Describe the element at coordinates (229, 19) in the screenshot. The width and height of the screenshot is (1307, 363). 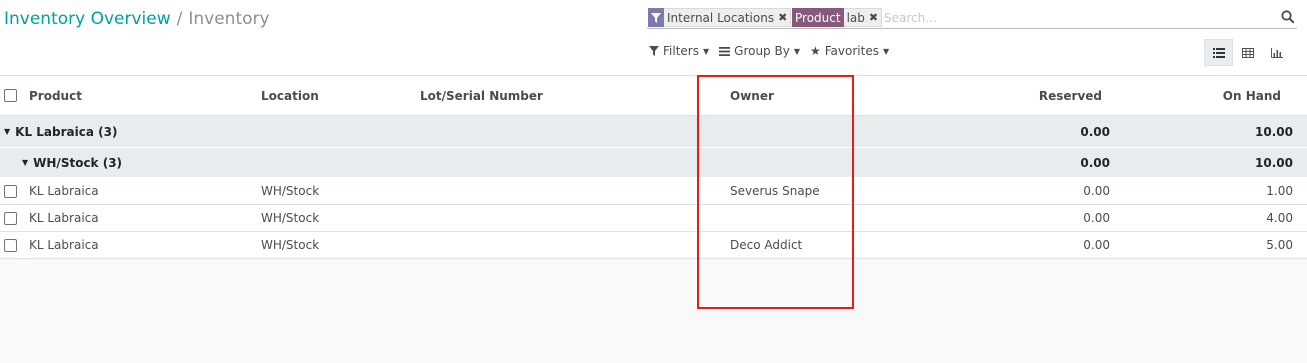
I see `breadcrumb-current: Inventory` at that location.